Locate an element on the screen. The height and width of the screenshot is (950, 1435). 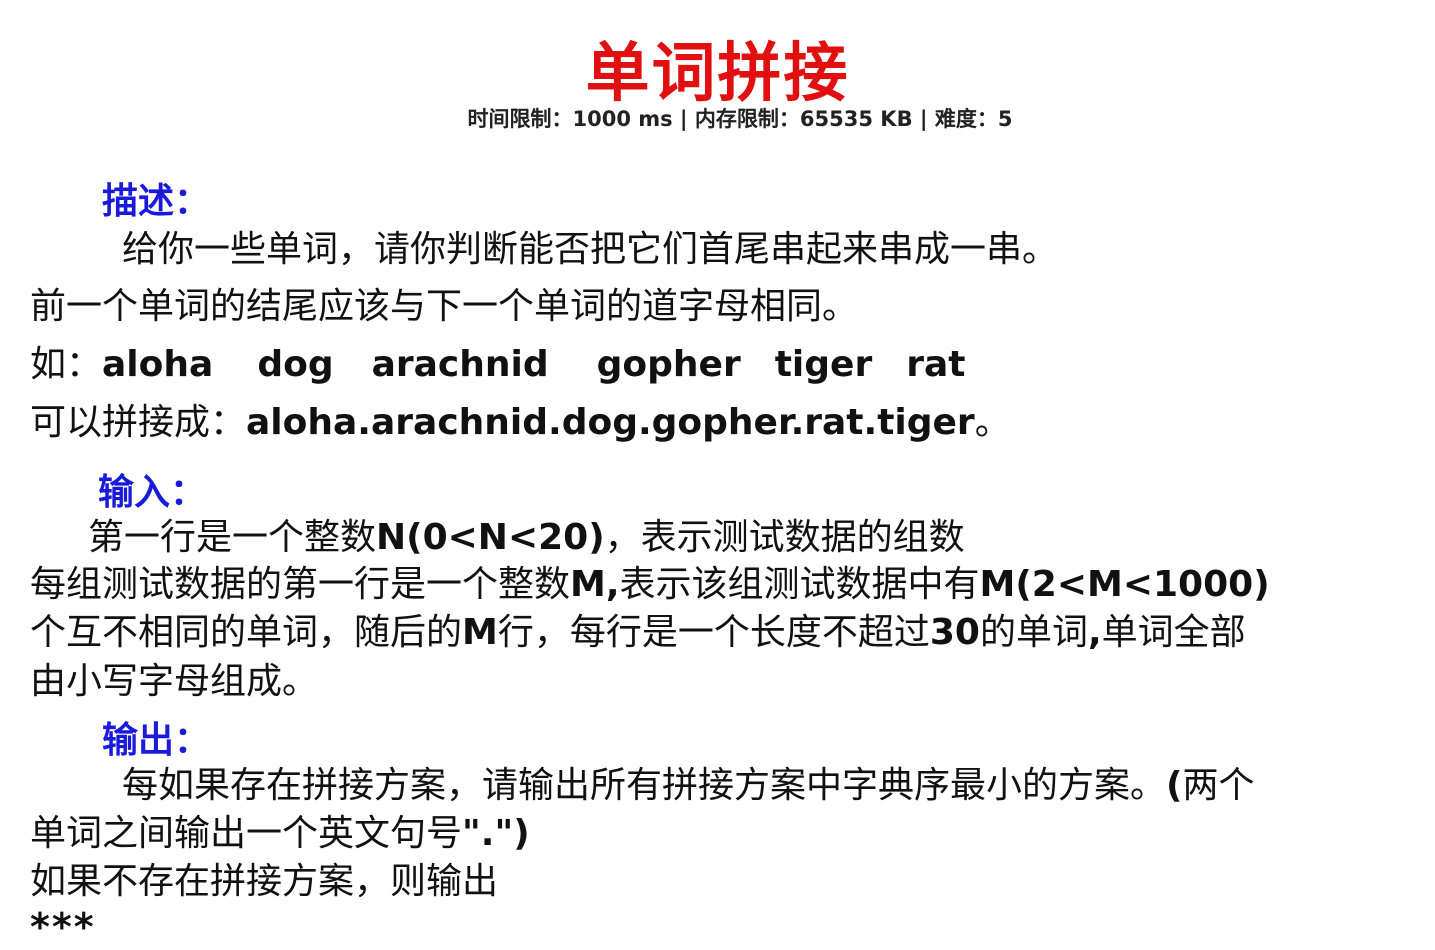
page-title: 单词拼接 is located at coordinates (717, 73).